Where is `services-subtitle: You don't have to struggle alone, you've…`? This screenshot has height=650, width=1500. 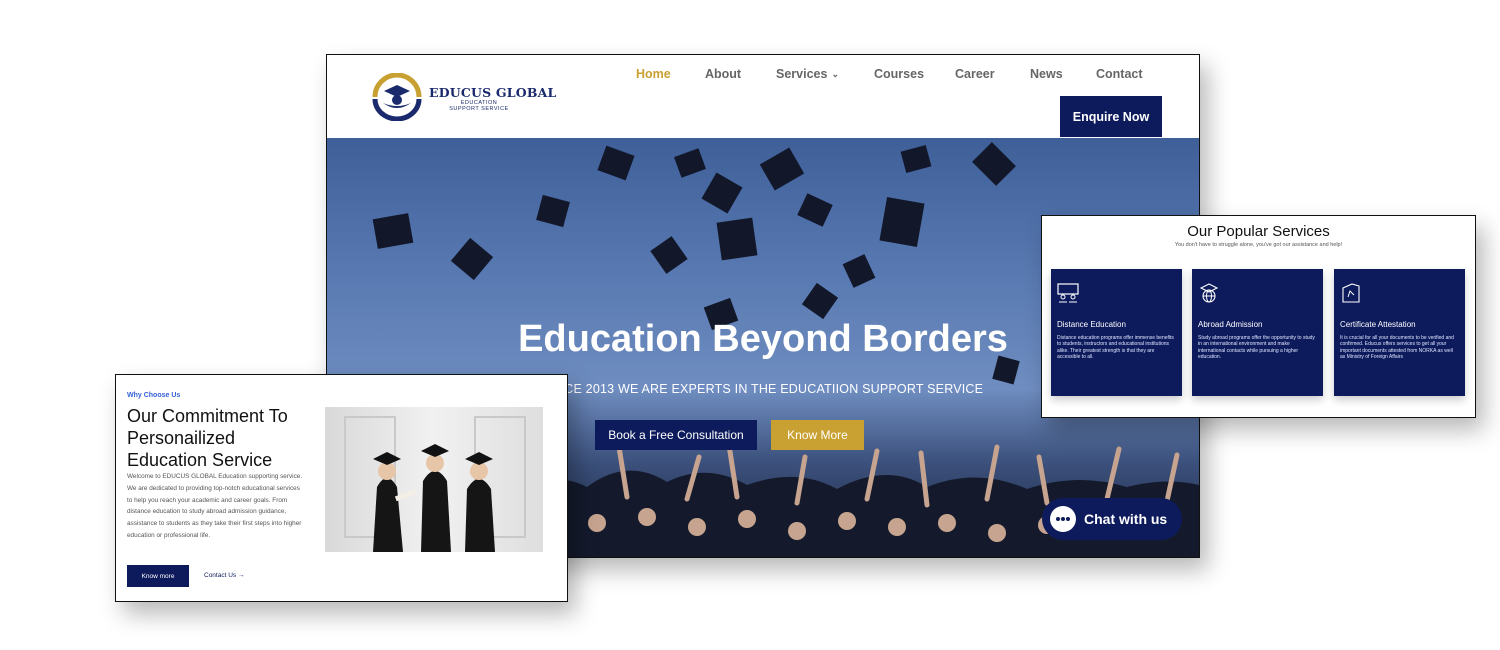
services-subtitle: You don't have to struggle alone, you've… is located at coordinates (1258, 245).